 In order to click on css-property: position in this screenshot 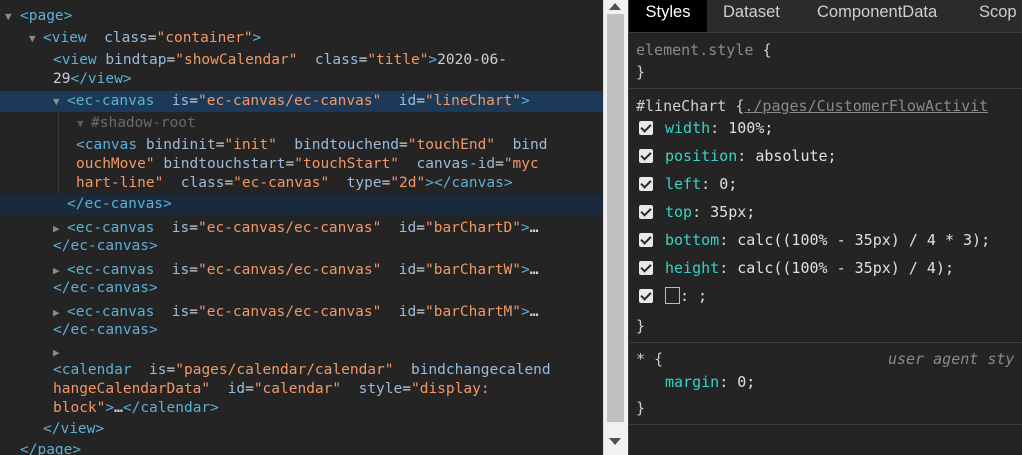, I will do `click(701, 156)`.